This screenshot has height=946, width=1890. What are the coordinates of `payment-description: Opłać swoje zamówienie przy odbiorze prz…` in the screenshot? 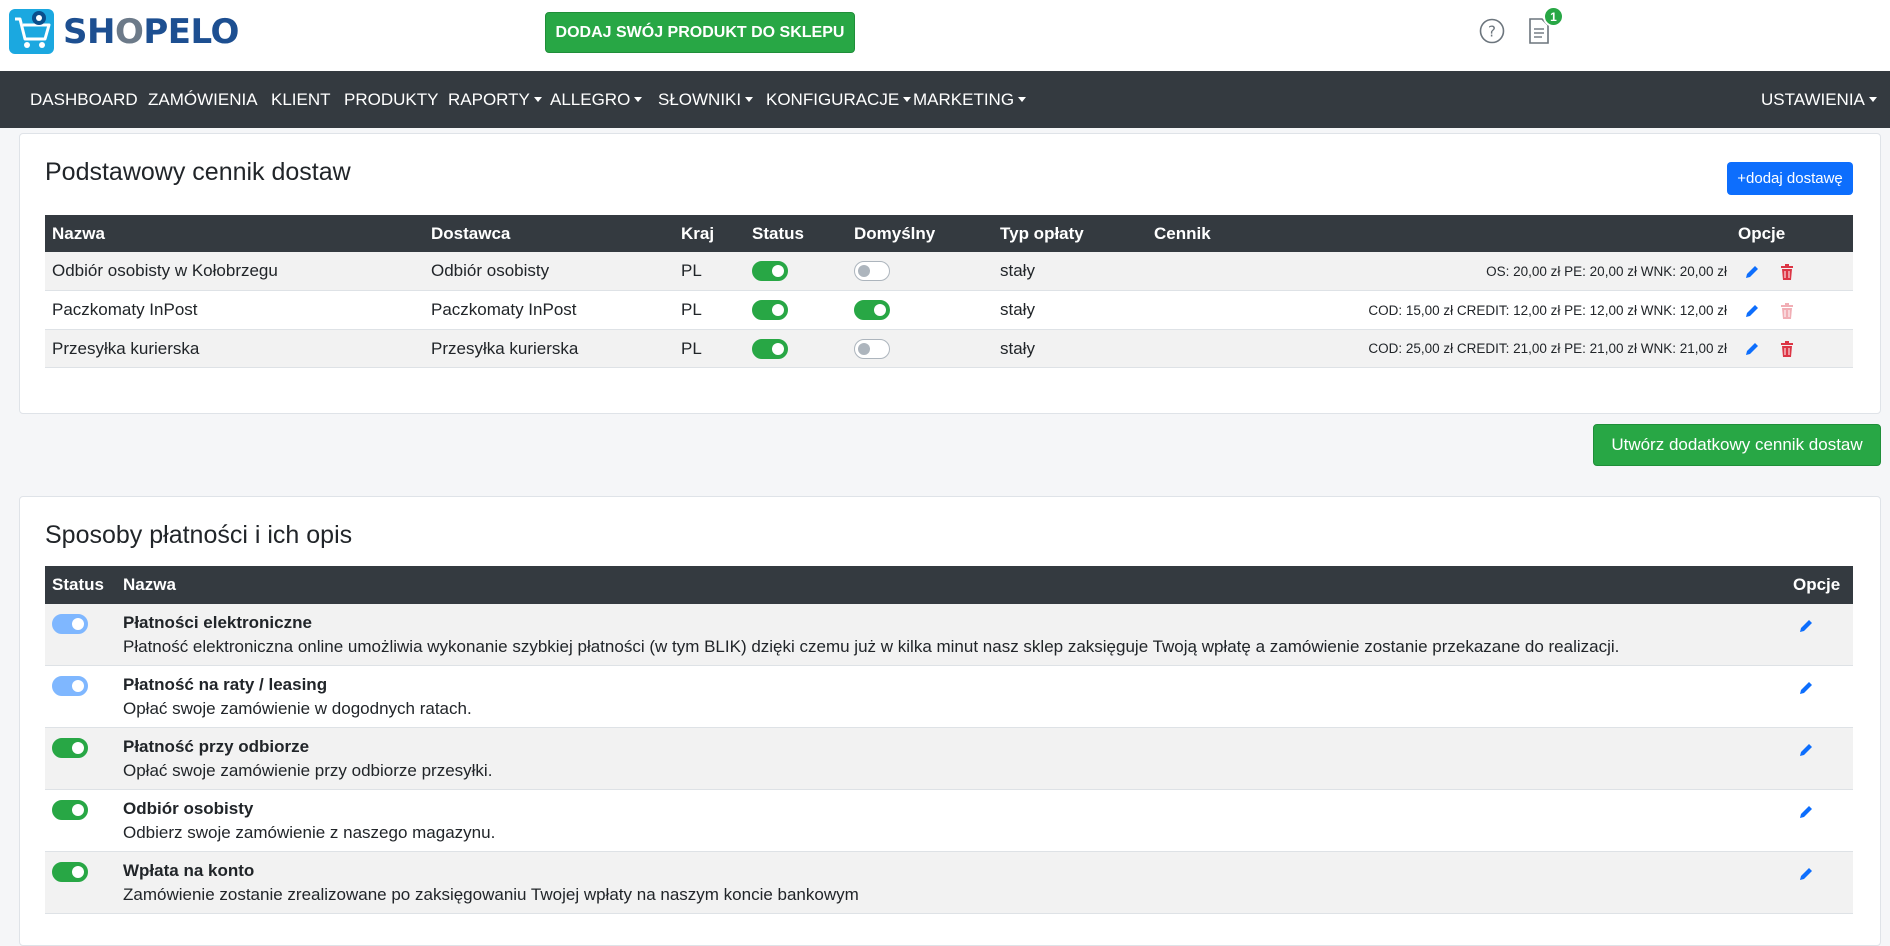 It's located at (308, 770).